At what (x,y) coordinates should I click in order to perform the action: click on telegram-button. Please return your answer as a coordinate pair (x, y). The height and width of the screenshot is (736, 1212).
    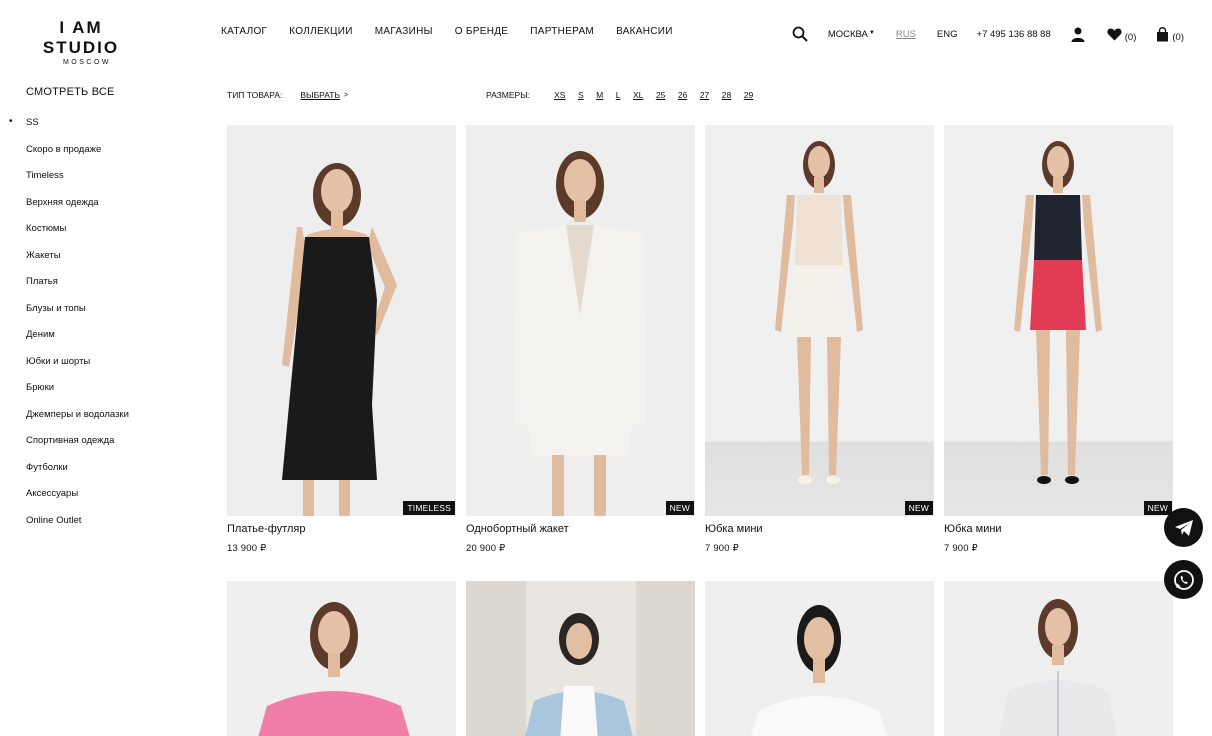
    Looking at the image, I should click on (1183, 527).